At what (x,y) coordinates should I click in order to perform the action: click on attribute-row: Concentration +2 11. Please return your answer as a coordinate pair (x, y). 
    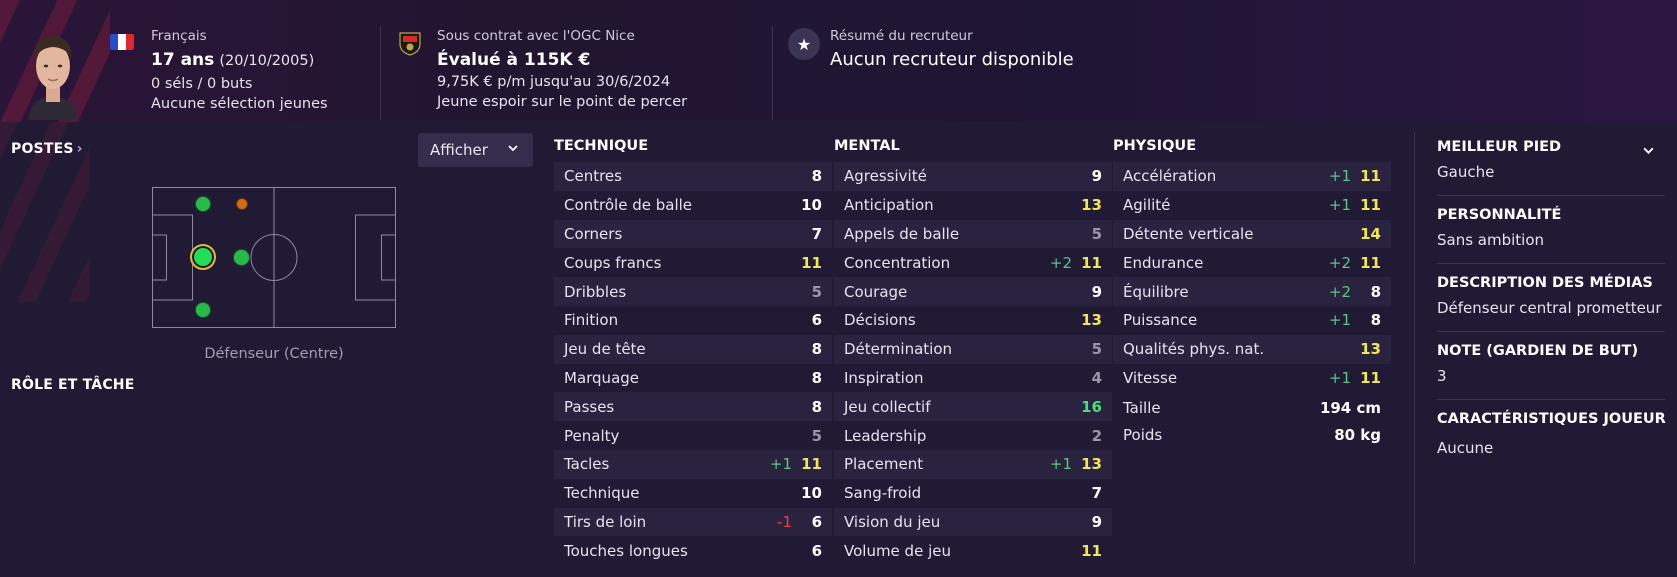
    Looking at the image, I should click on (973, 262).